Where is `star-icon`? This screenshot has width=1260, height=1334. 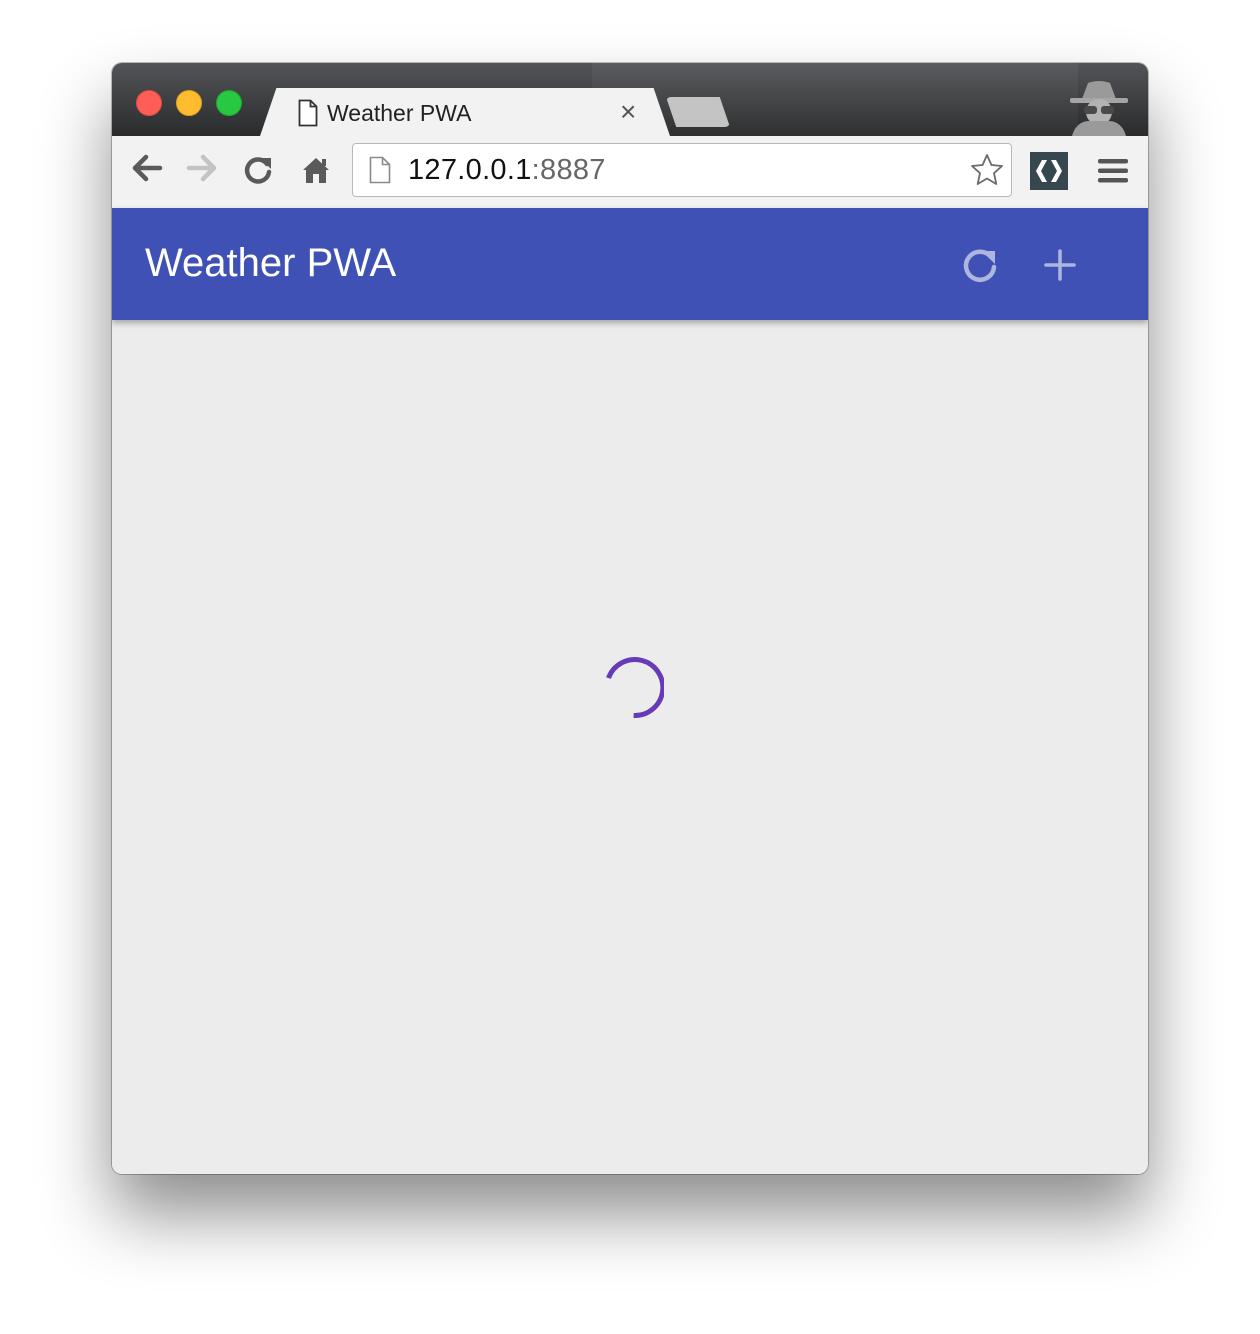 star-icon is located at coordinates (987, 172).